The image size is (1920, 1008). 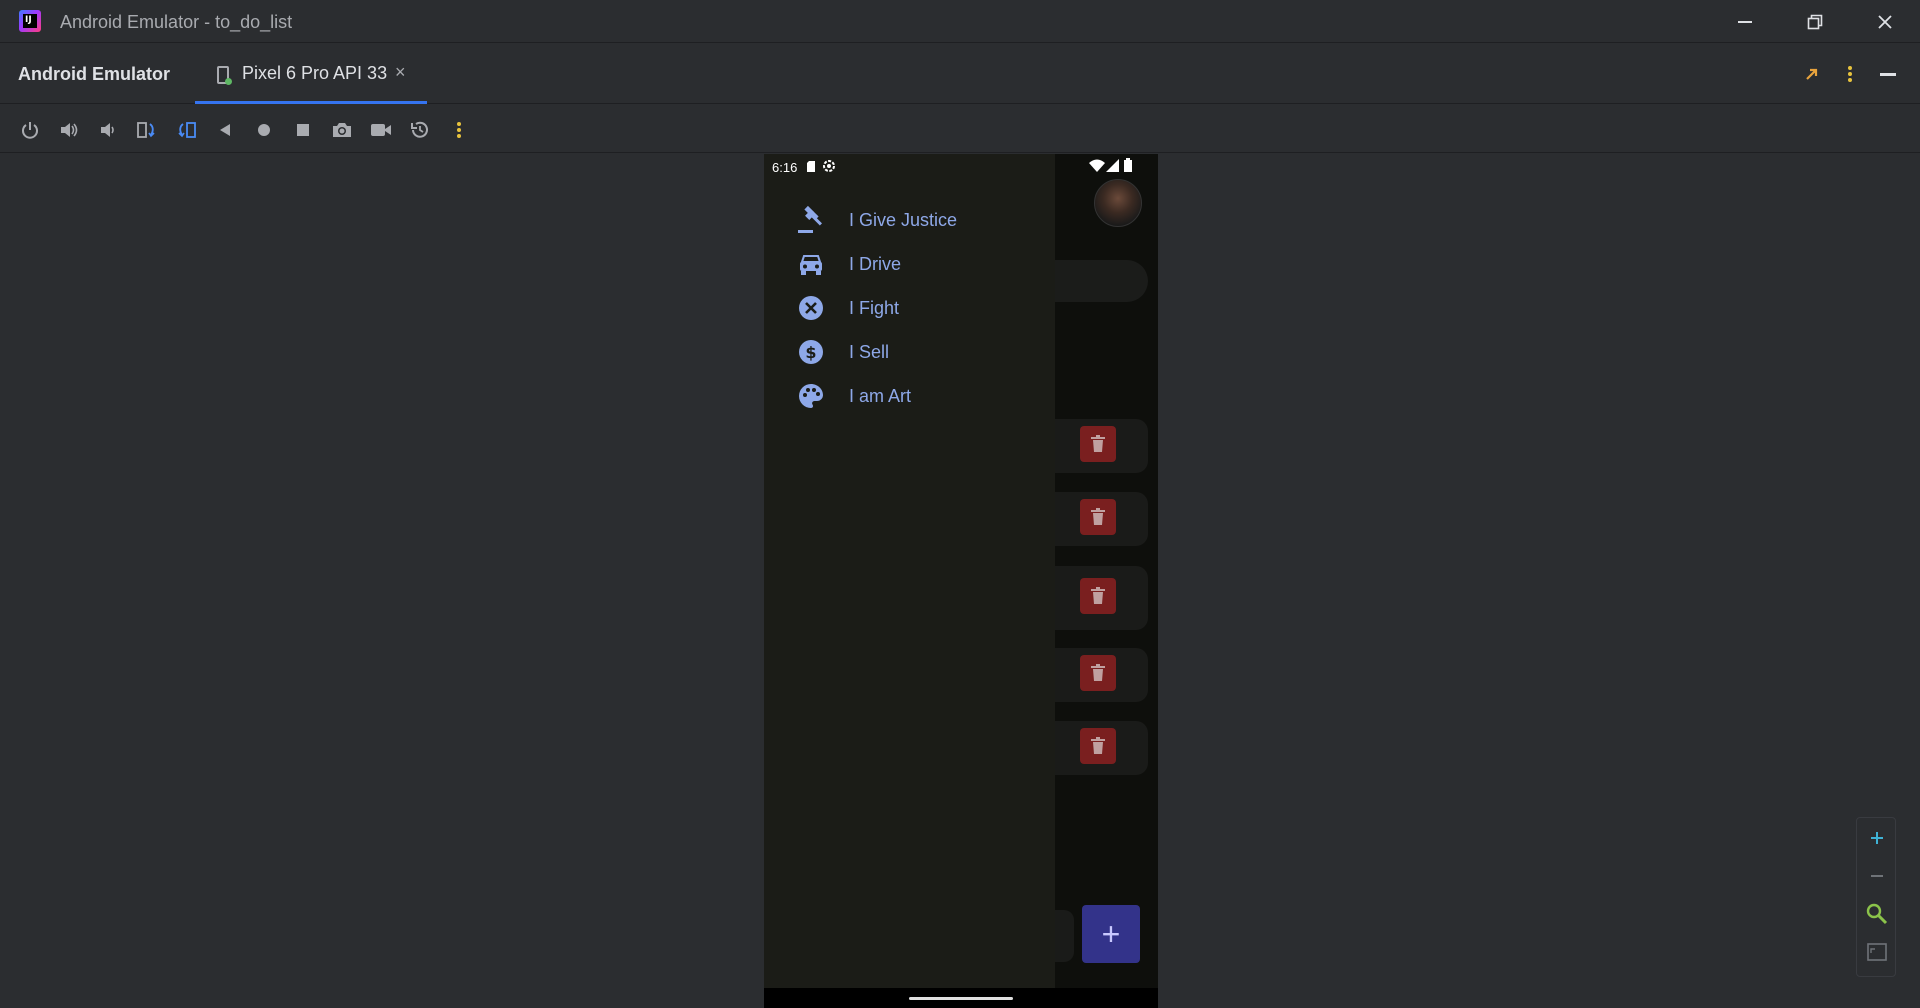 I want to click on fit-screen-icon, so click(x=1877, y=952).